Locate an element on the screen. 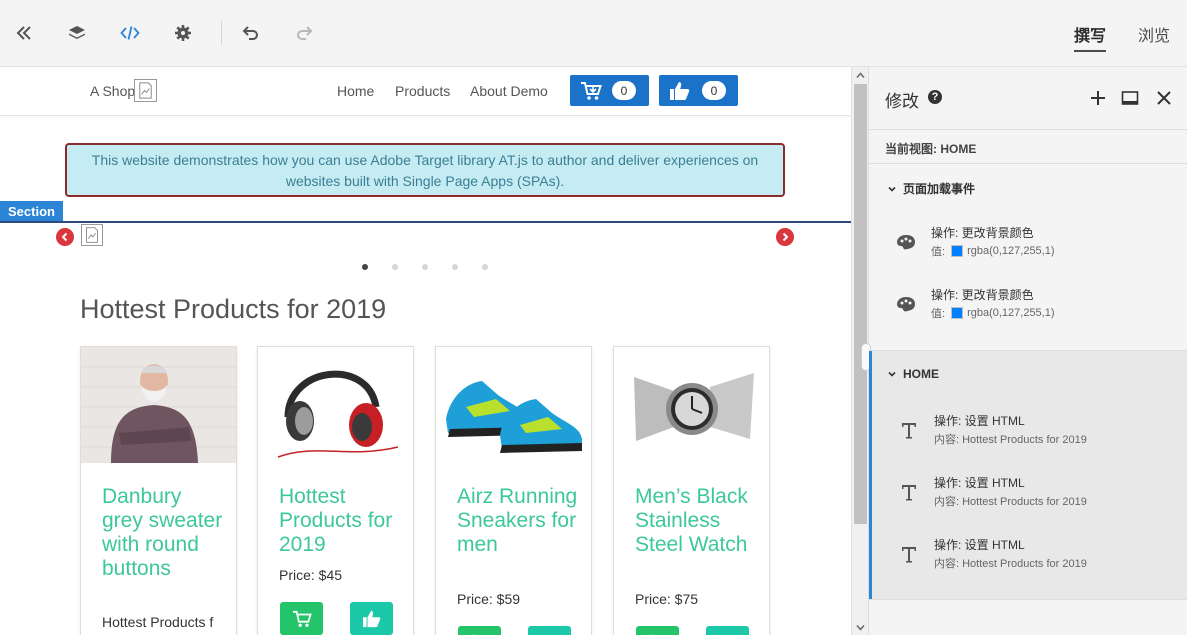  group-home-header: HOME is located at coordinates (913, 374).